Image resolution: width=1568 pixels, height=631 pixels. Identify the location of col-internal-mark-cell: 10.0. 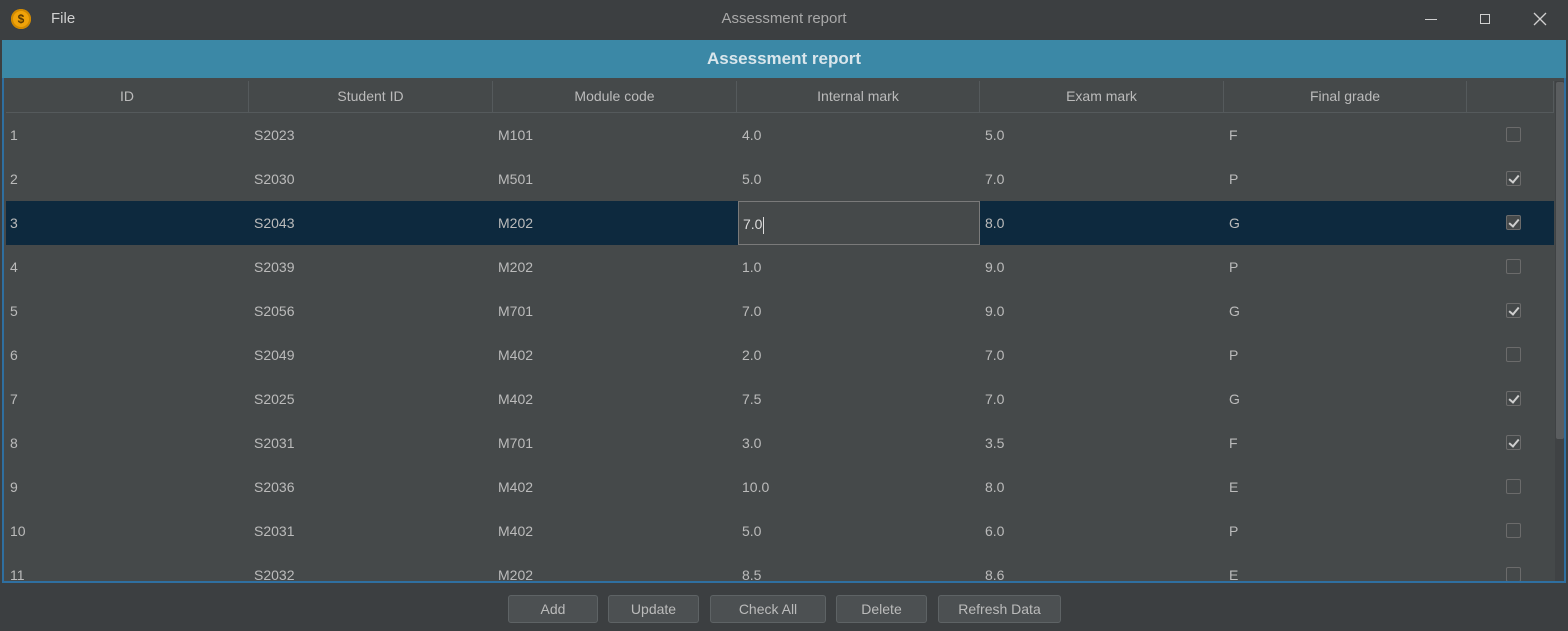
(859, 487).